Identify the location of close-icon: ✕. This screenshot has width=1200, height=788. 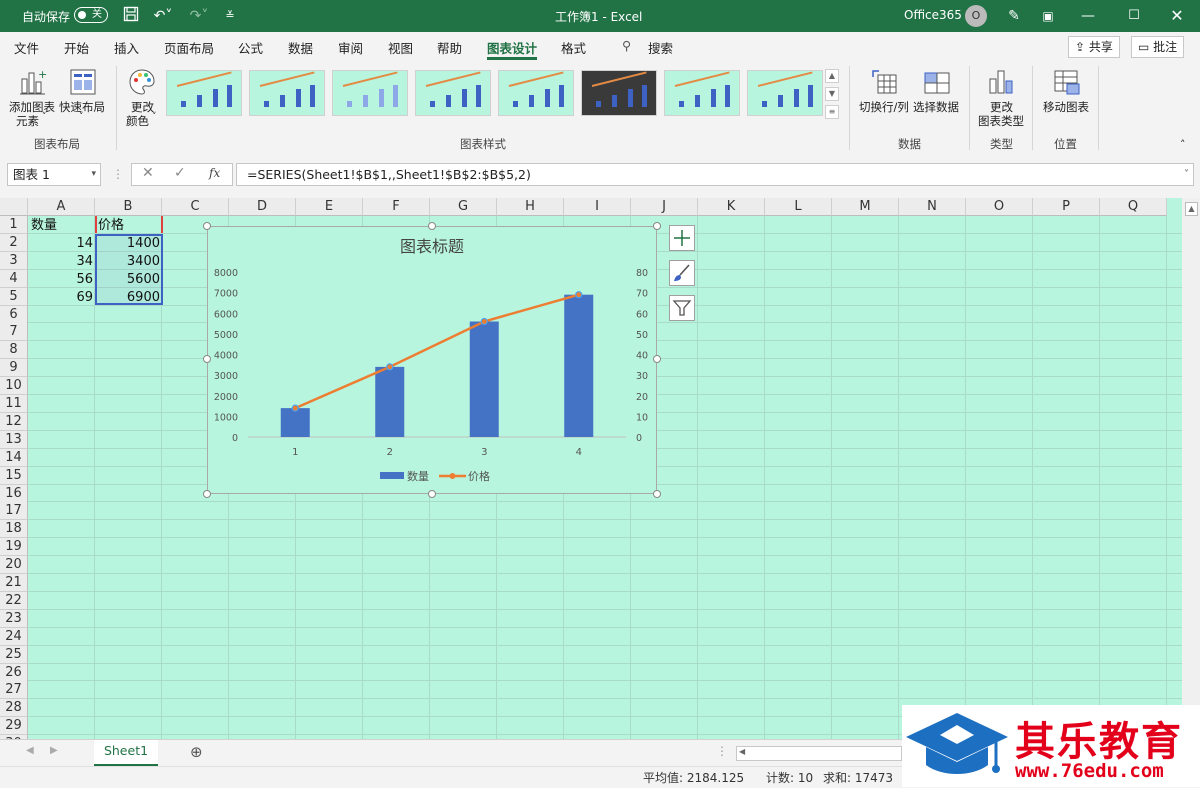
(1177, 16).